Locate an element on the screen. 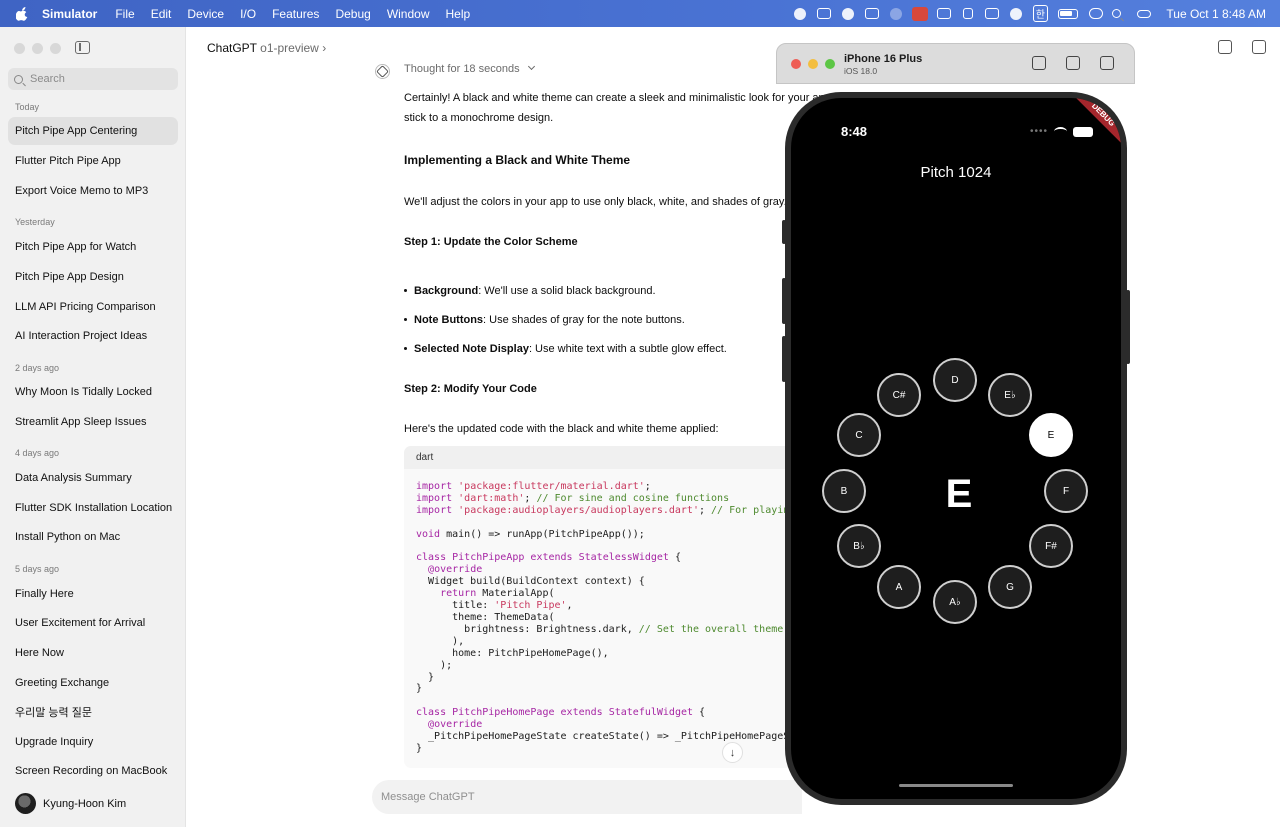 The width and height of the screenshot is (1280, 827). sim-close-button is located at coordinates (796, 64).